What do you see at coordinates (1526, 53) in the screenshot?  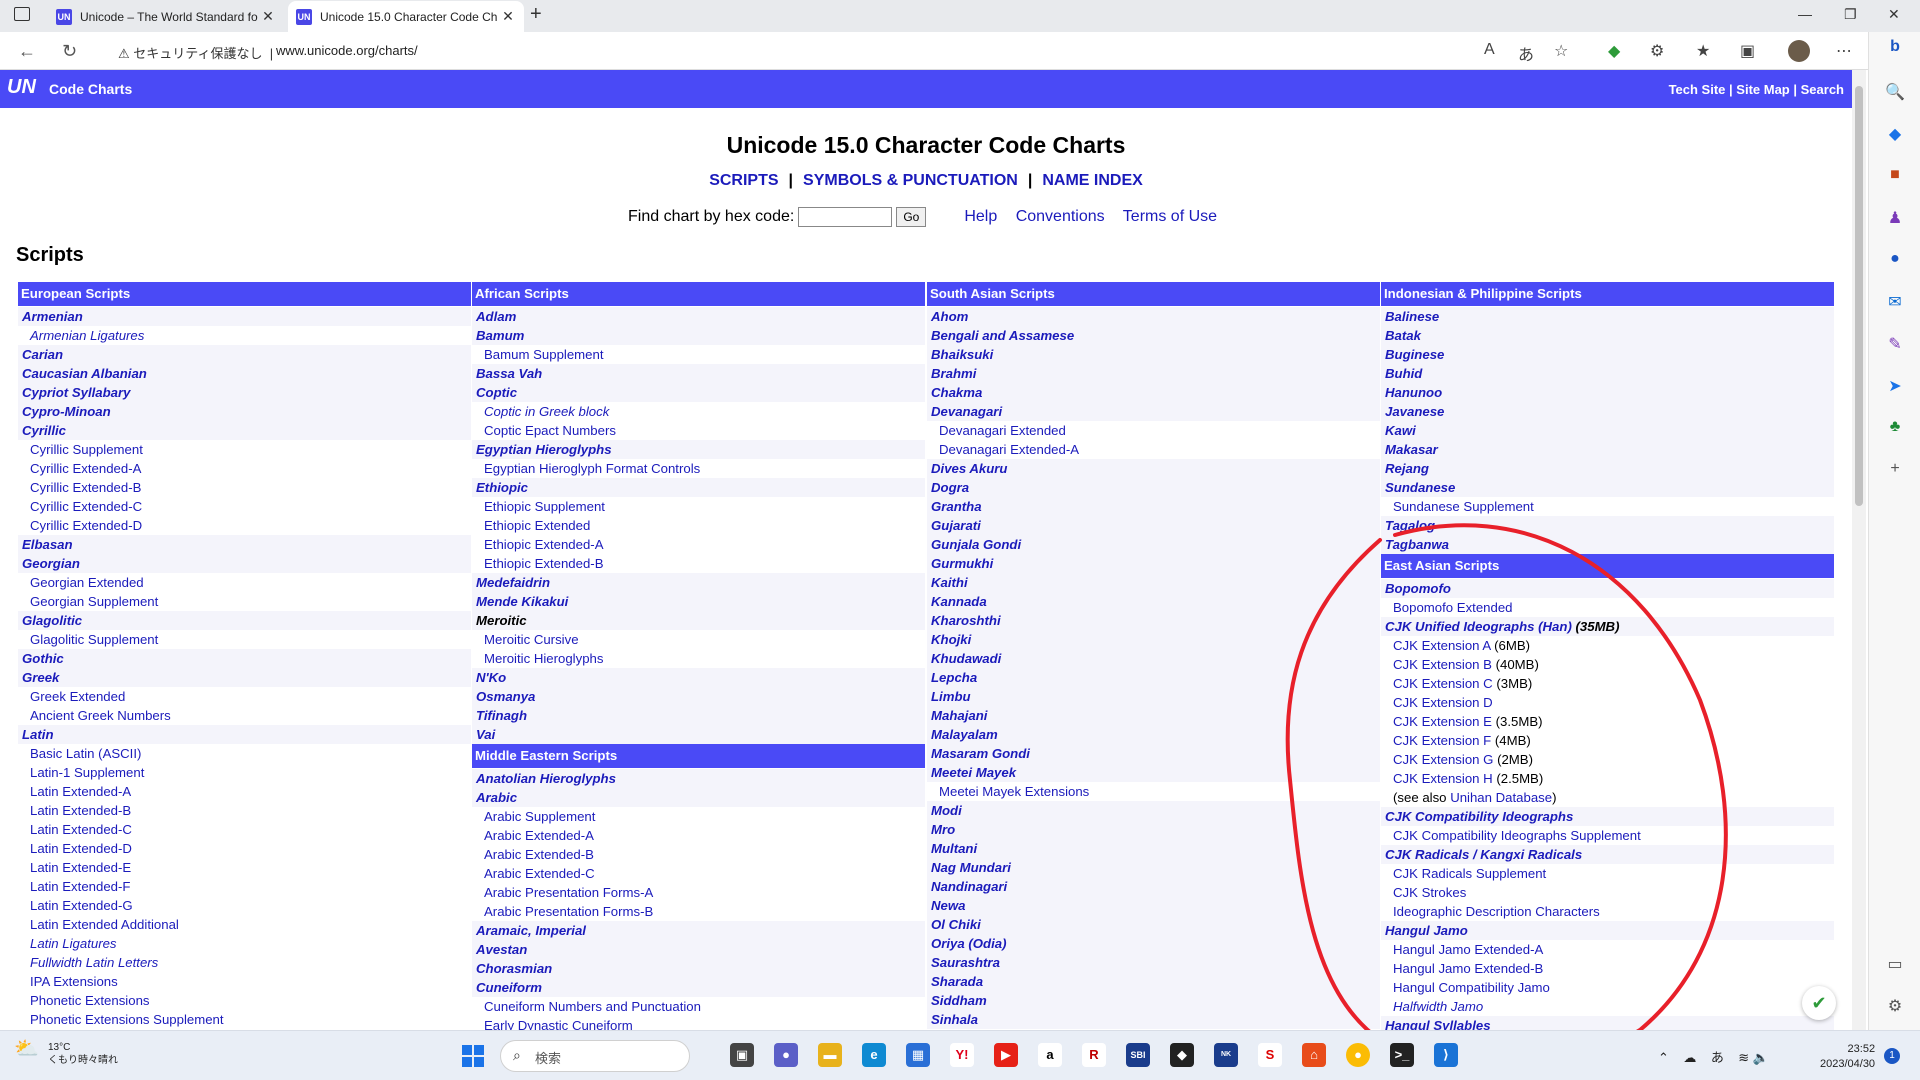 I see `translate-icon: あ` at bounding box center [1526, 53].